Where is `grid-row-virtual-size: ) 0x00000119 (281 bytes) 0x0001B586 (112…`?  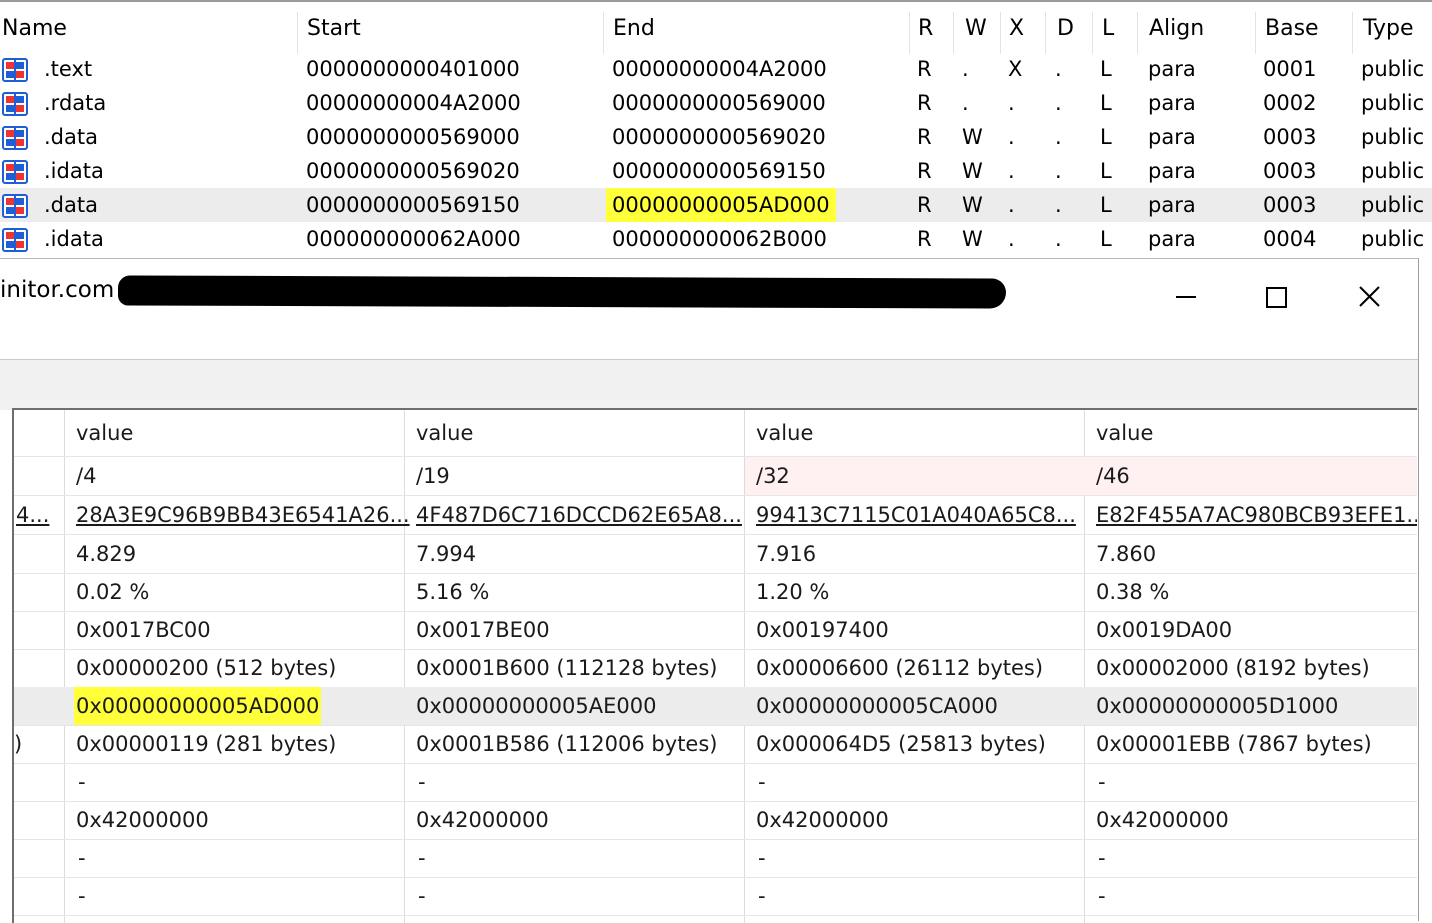 grid-row-virtual-size: ) 0x00000119 (281 bytes) 0x0001B586 (112… is located at coordinates (715, 744).